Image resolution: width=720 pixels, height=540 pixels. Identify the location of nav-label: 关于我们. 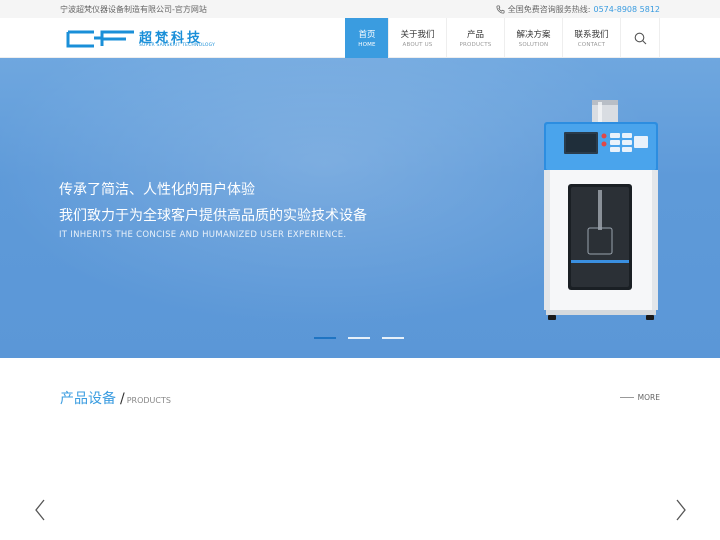
(417, 35).